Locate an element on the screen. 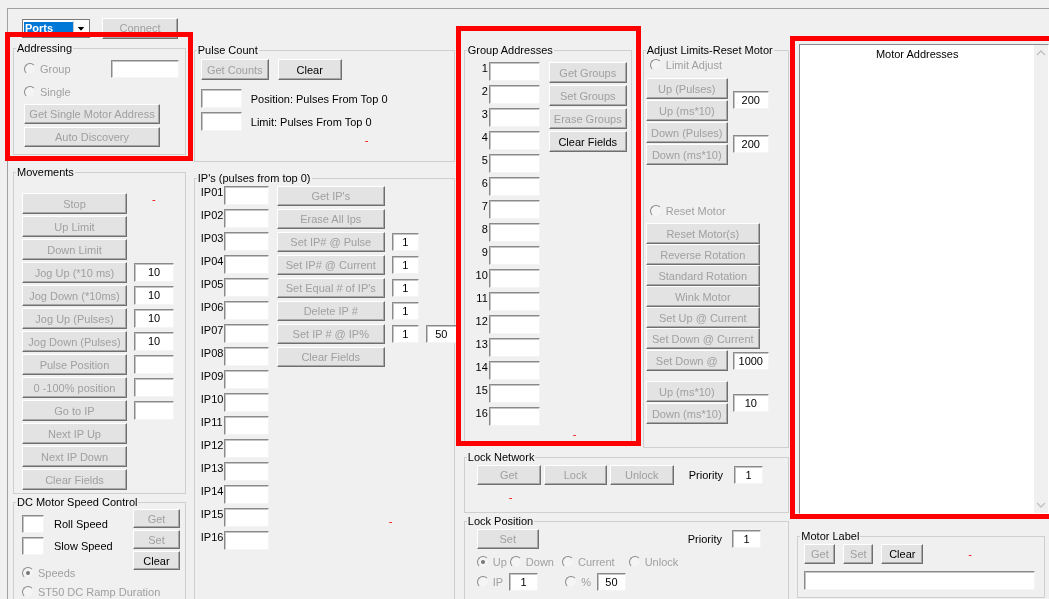  readout-text: Position: Pulses From Top 0 is located at coordinates (319, 98).